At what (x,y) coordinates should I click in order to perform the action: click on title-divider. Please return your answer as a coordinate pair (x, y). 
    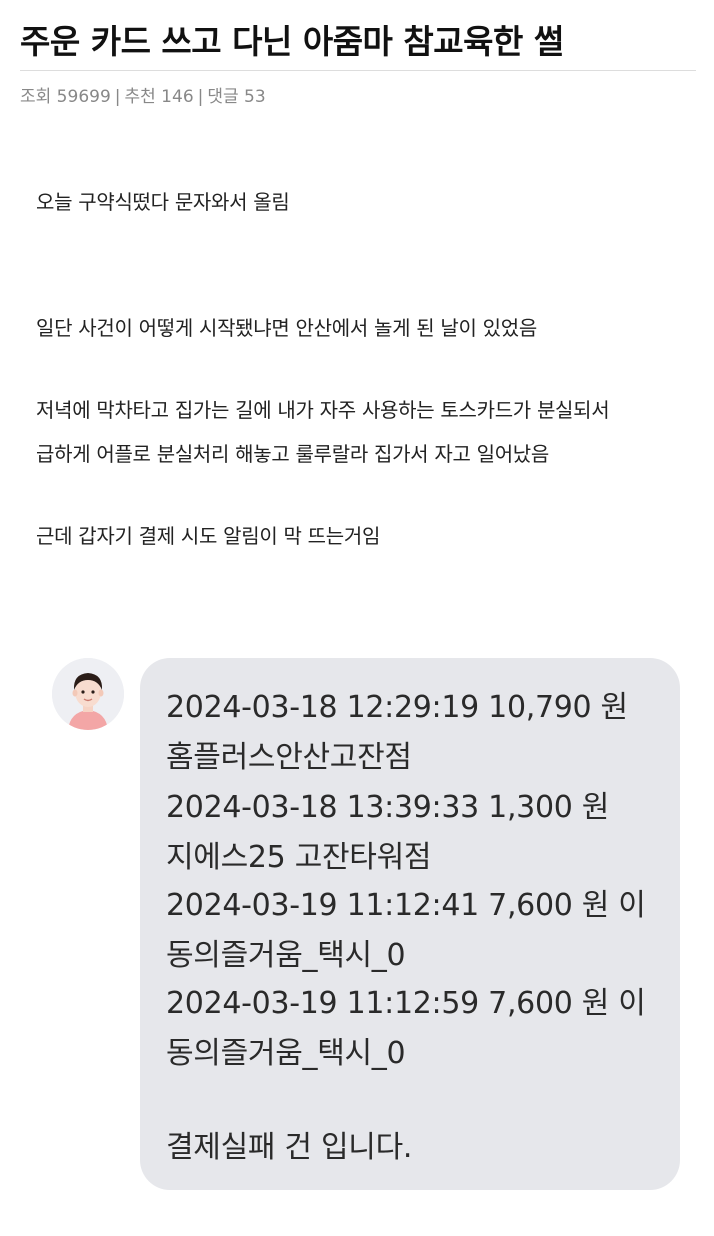
    Looking at the image, I should click on (358, 70).